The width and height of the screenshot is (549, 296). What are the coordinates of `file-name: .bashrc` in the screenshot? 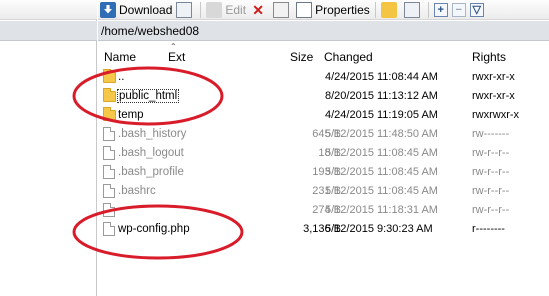 It's located at (137, 191).